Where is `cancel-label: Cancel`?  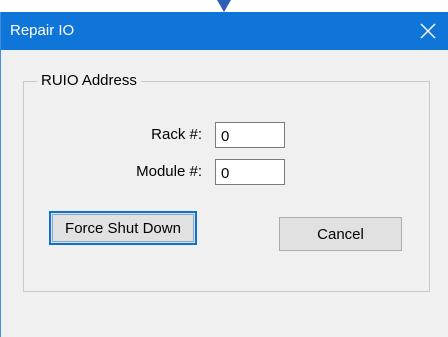
cancel-label: Cancel is located at coordinates (340, 234).